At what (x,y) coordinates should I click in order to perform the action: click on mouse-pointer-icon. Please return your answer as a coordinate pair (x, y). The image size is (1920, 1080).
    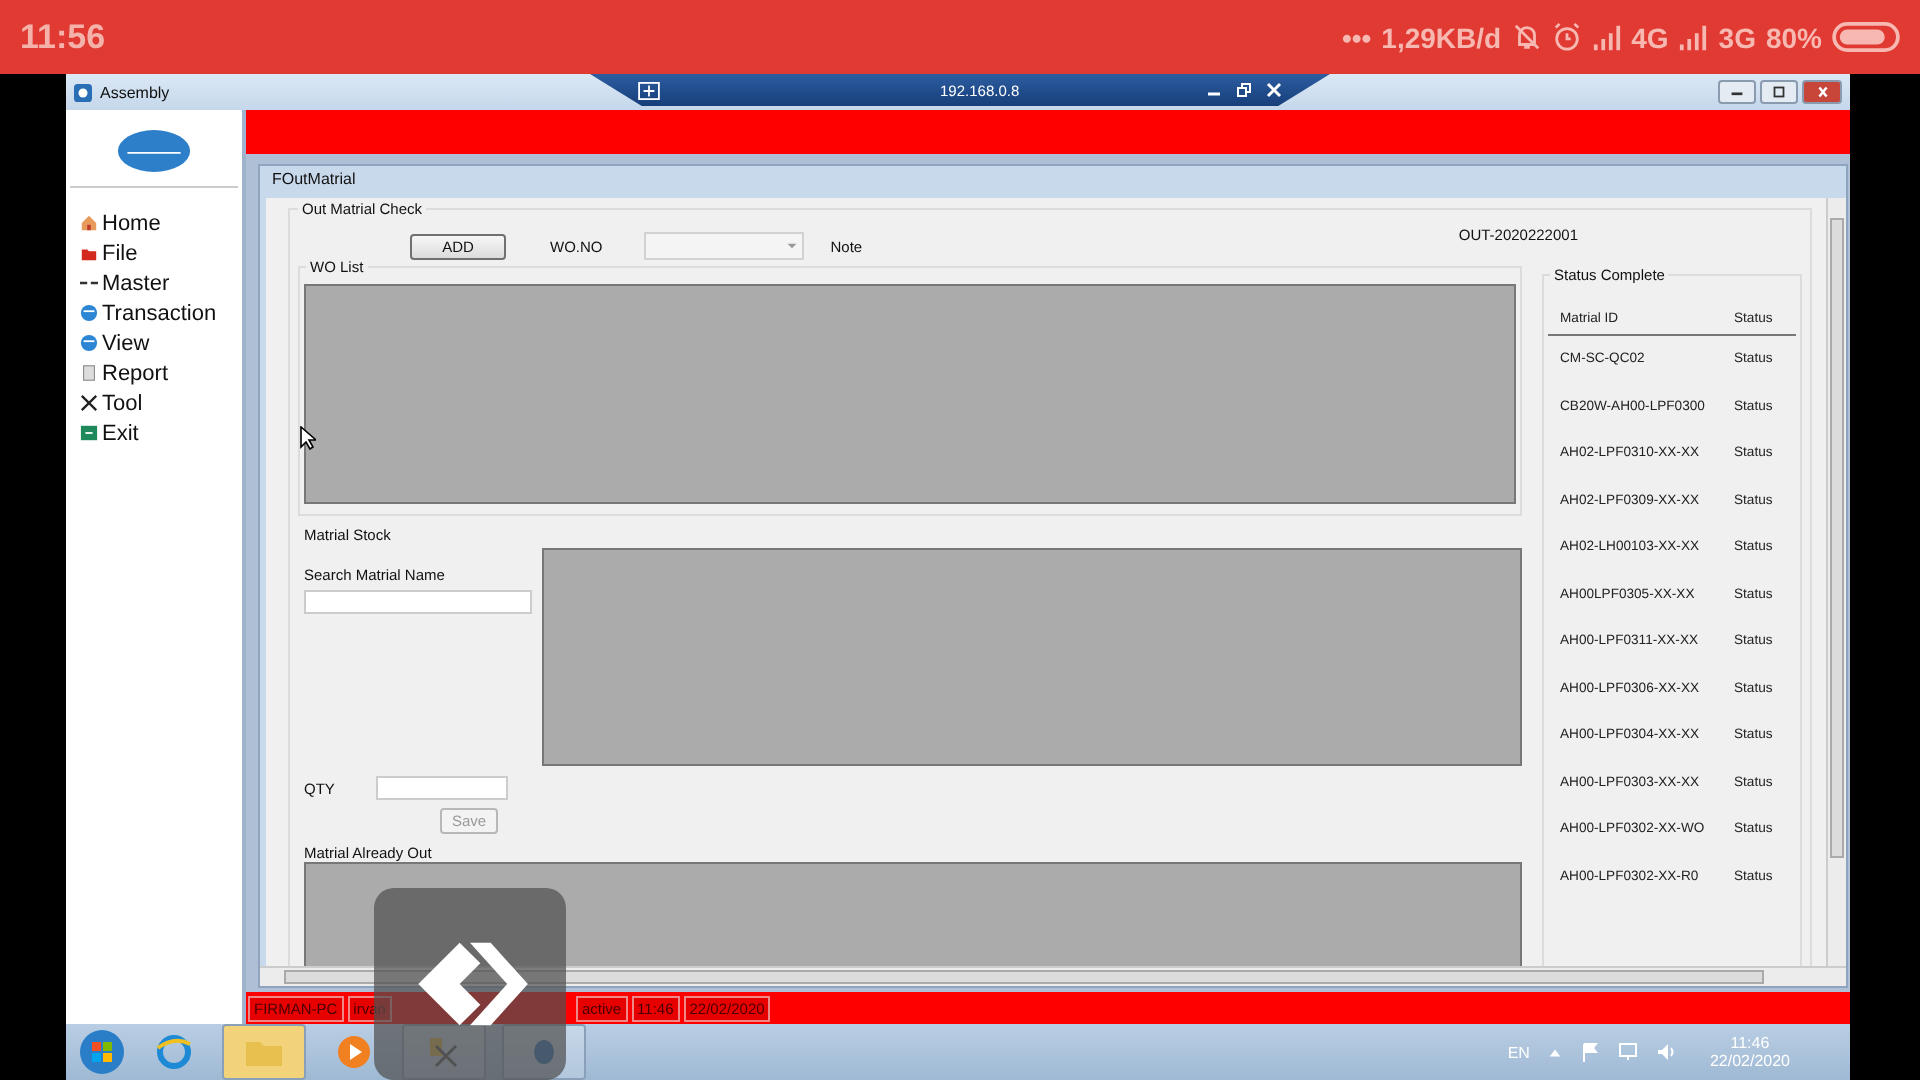
    Looking at the image, I should click on (308, 438).